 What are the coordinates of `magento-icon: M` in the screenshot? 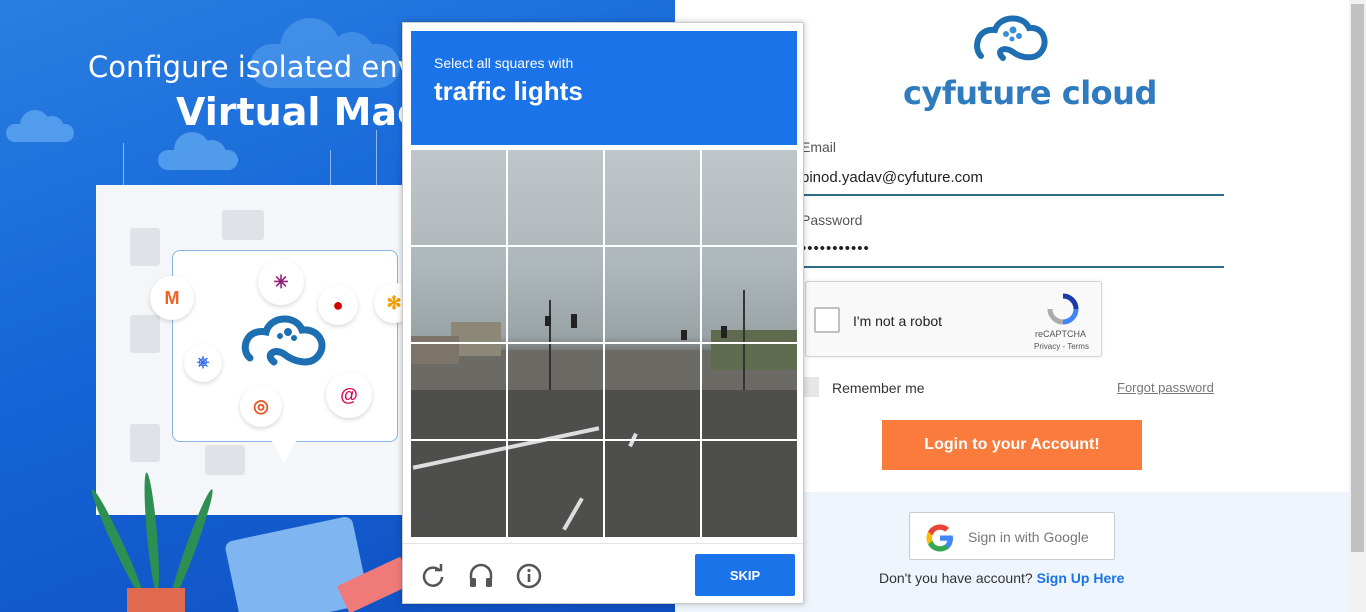 It's located at (172, 298).